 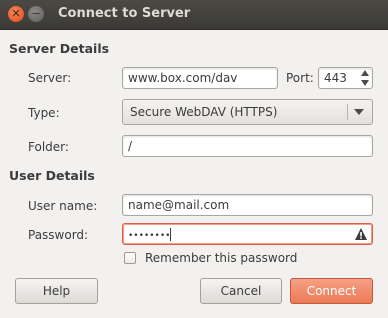 I want to click on port-spinner: 443, so click(x=345, y=78).